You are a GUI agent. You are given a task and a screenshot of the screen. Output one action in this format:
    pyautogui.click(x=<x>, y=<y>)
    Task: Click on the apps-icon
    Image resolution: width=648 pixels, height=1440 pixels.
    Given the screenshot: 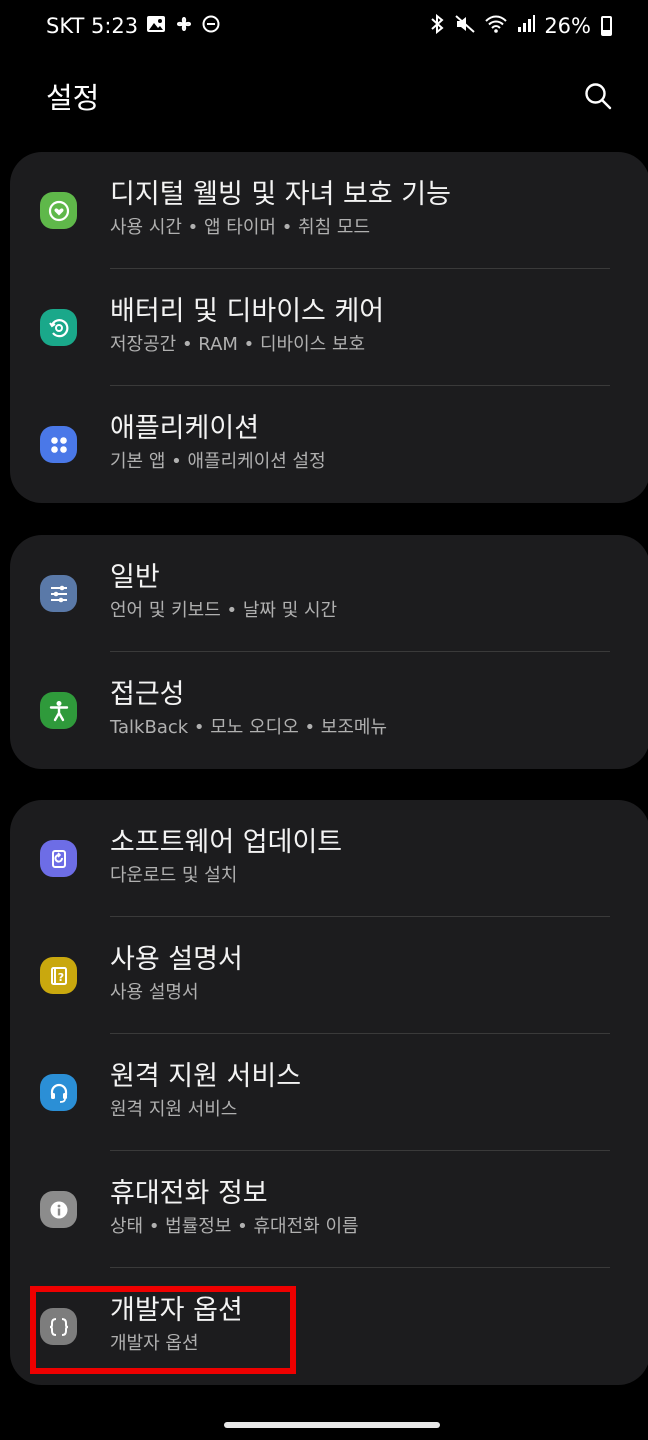 What is the action you would take?
    pyautogui.click(x=58, y=444)
    